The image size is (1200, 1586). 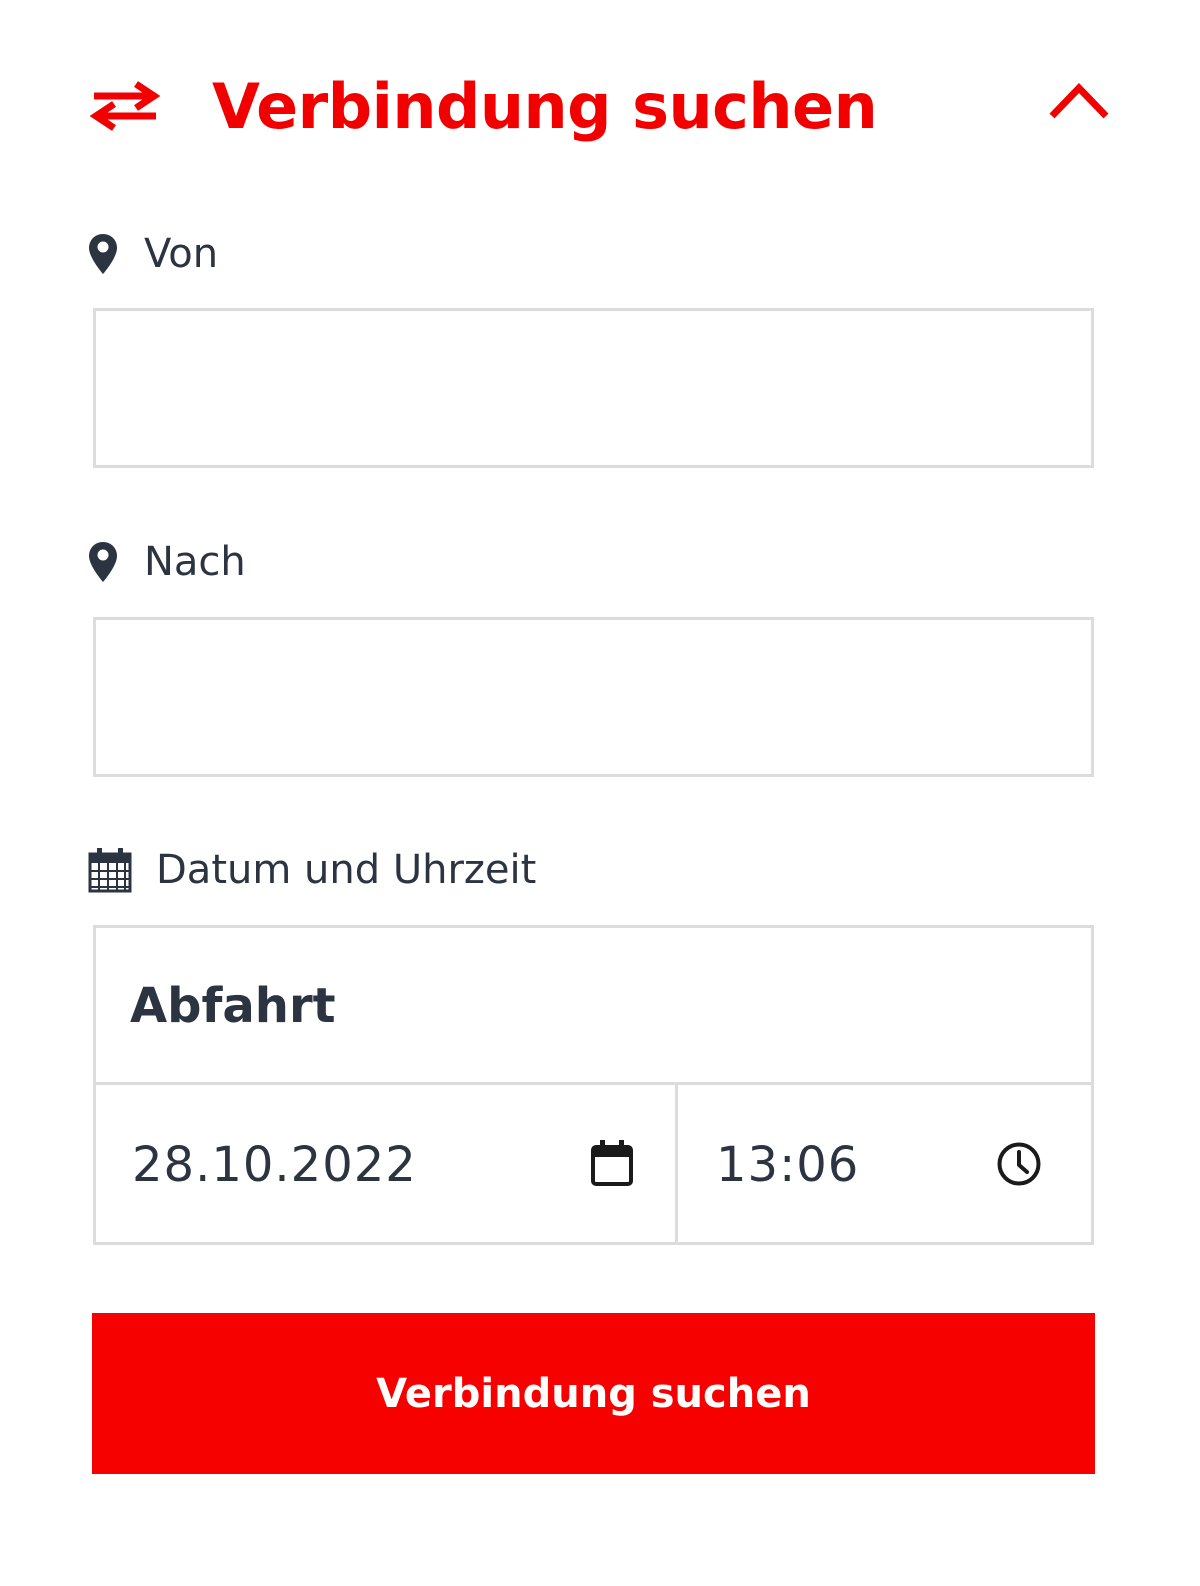 I want to click on search-panel-header: Verbindung suchen, so click(x=600, y=105).